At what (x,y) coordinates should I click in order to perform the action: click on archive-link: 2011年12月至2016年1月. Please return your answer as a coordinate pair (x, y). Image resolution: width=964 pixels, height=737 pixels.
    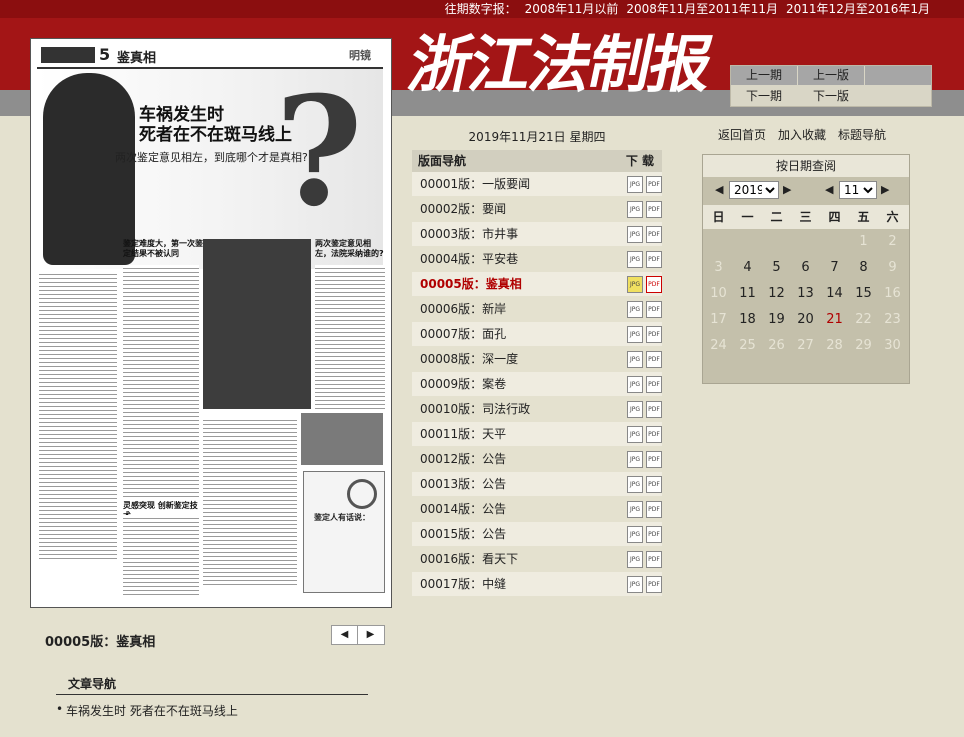
    Looking at the image, I should click on (858, 9).